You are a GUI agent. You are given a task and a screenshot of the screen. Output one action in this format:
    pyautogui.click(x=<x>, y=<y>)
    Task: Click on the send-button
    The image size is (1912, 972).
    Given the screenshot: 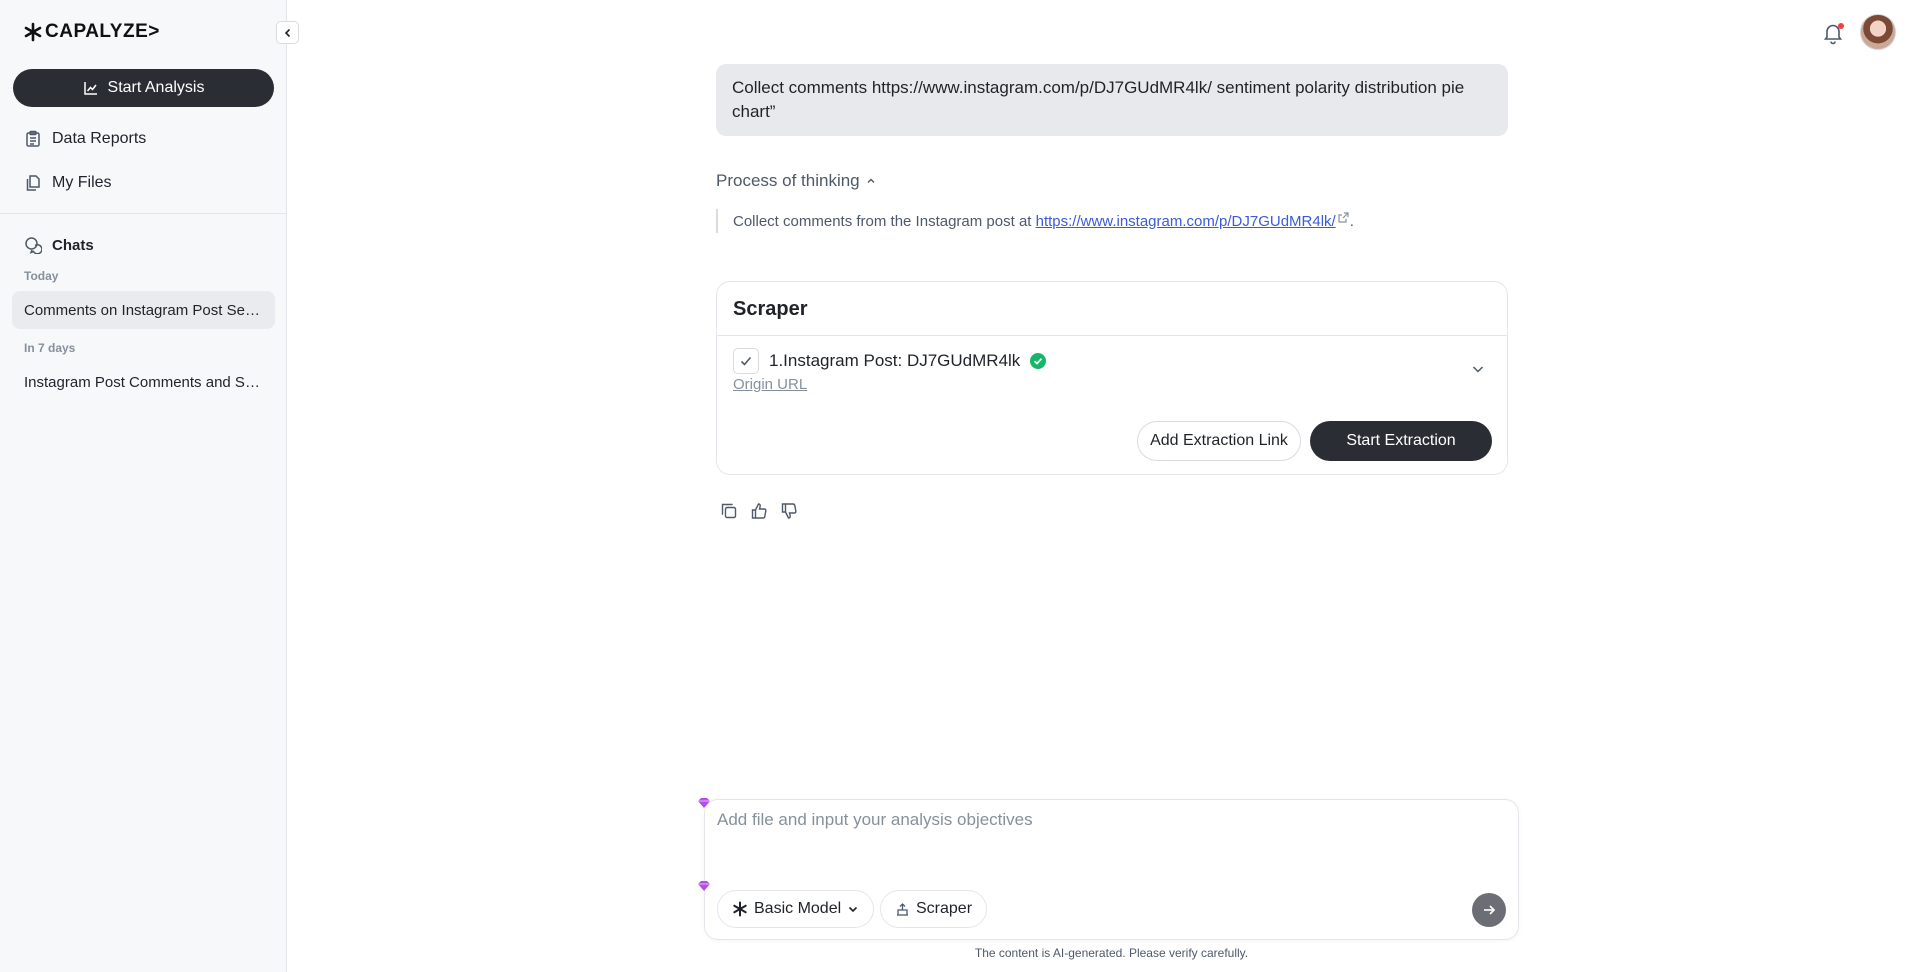 What is the action you would take?
    pyautogui.click(x=1489, y=910)
    